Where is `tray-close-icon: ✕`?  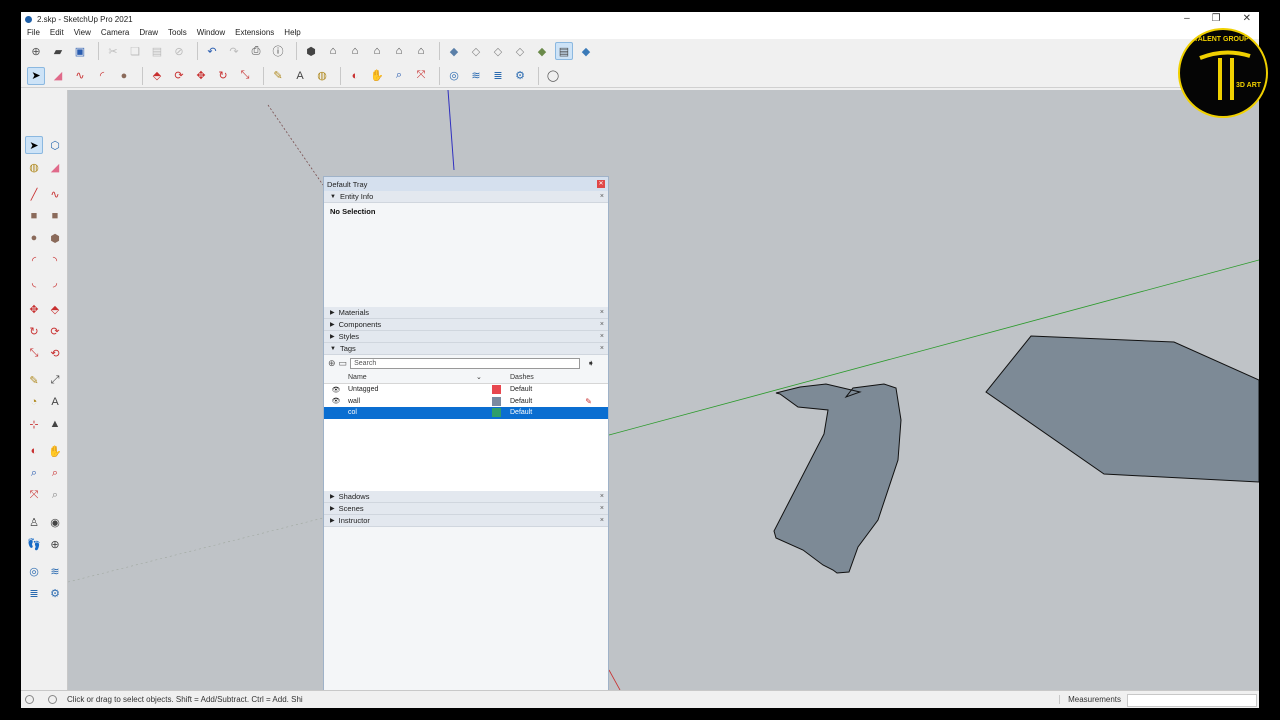 tray-close-icon: ✕ is located at coordinates (601, 184).